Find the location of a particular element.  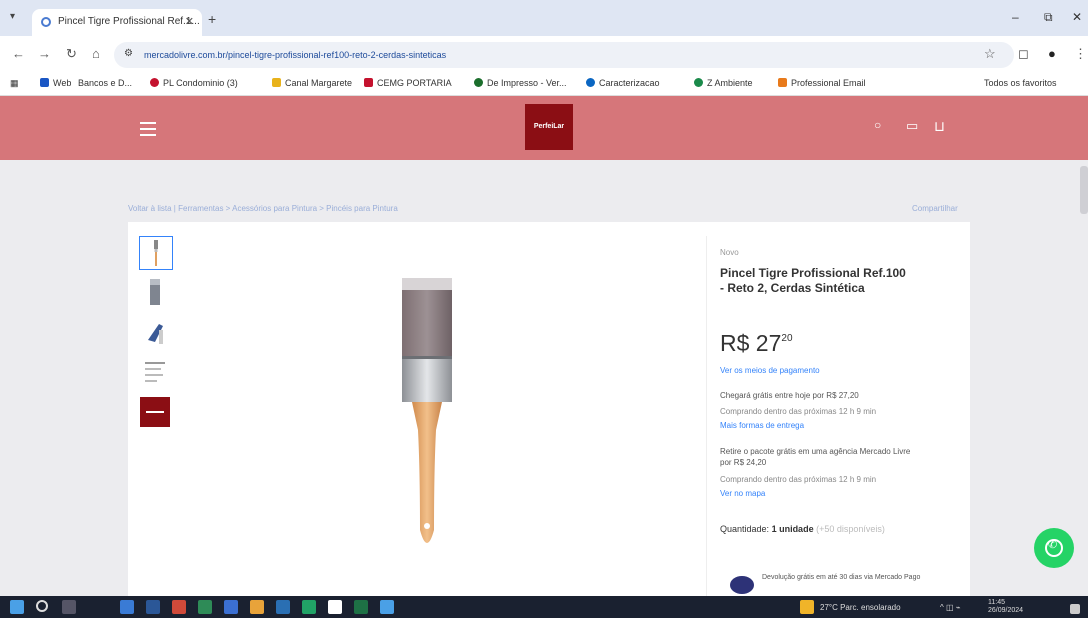

column-divider is located at coordinates (706, 417).